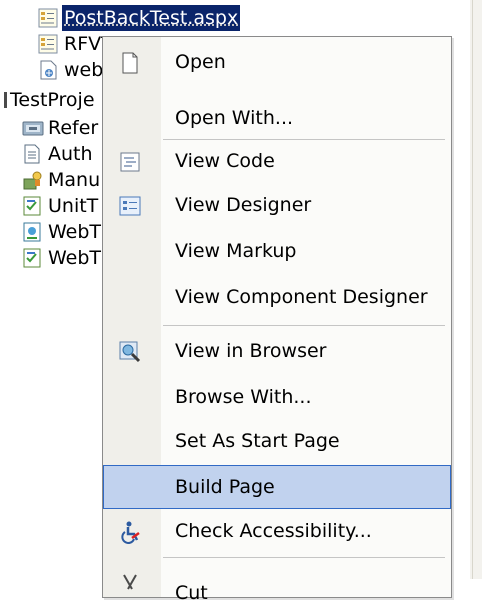  What do you see at coordinates (130, 63) in the screenshot?
I see `open-file-icon` at bounding box center [130, 63].